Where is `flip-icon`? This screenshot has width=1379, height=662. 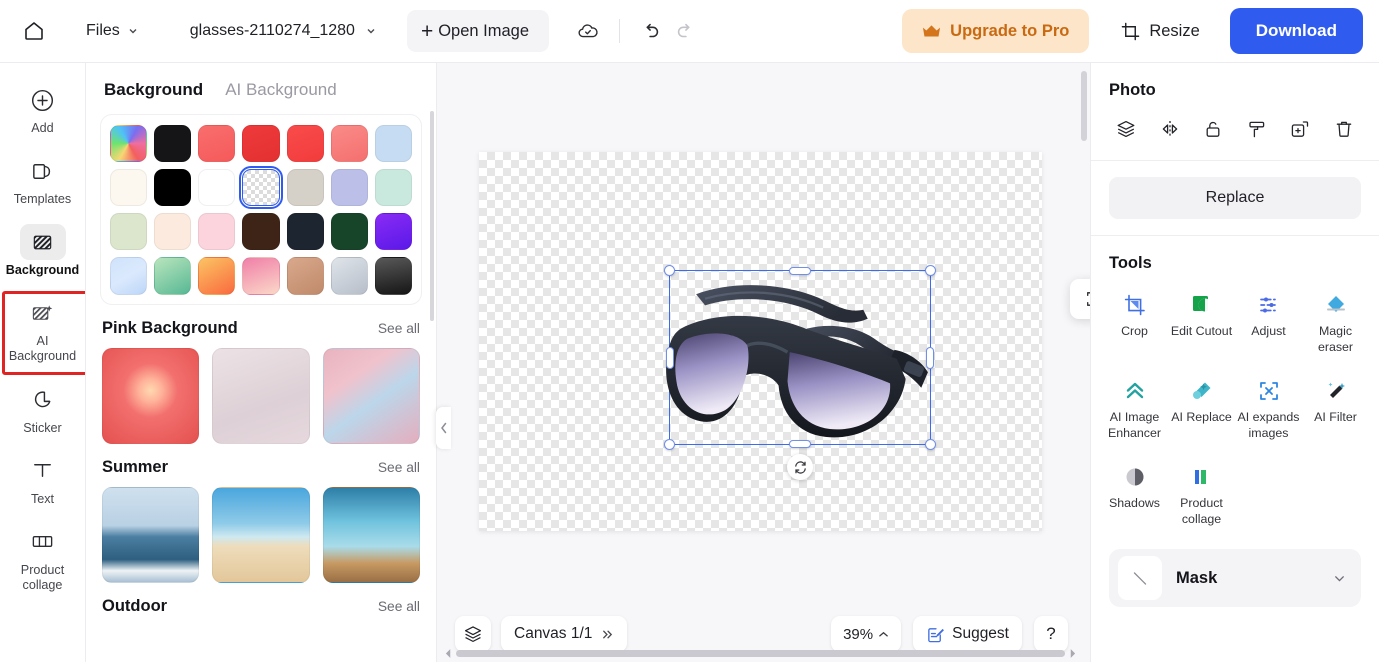 flip-icon is located at coordinates (1170, 129).